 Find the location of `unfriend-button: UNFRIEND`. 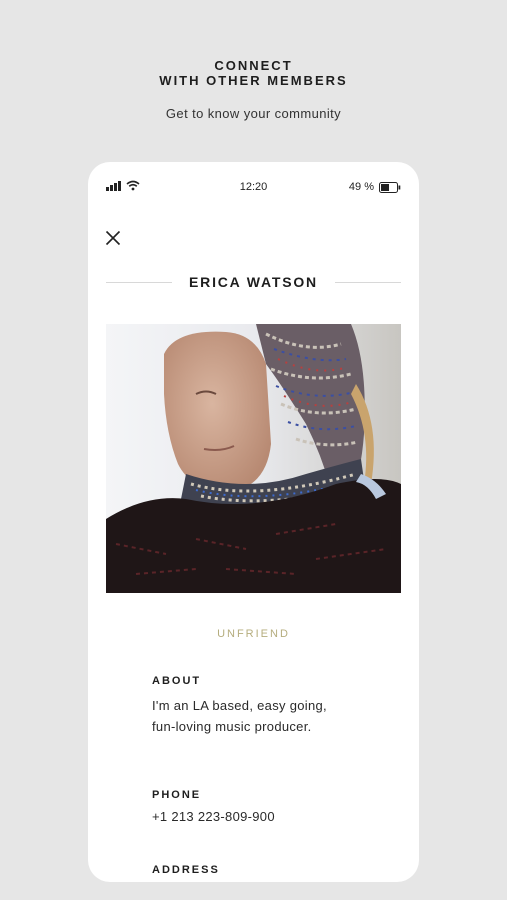

unfriend-button: UNFRIEND is located at coordinates (253, 634).